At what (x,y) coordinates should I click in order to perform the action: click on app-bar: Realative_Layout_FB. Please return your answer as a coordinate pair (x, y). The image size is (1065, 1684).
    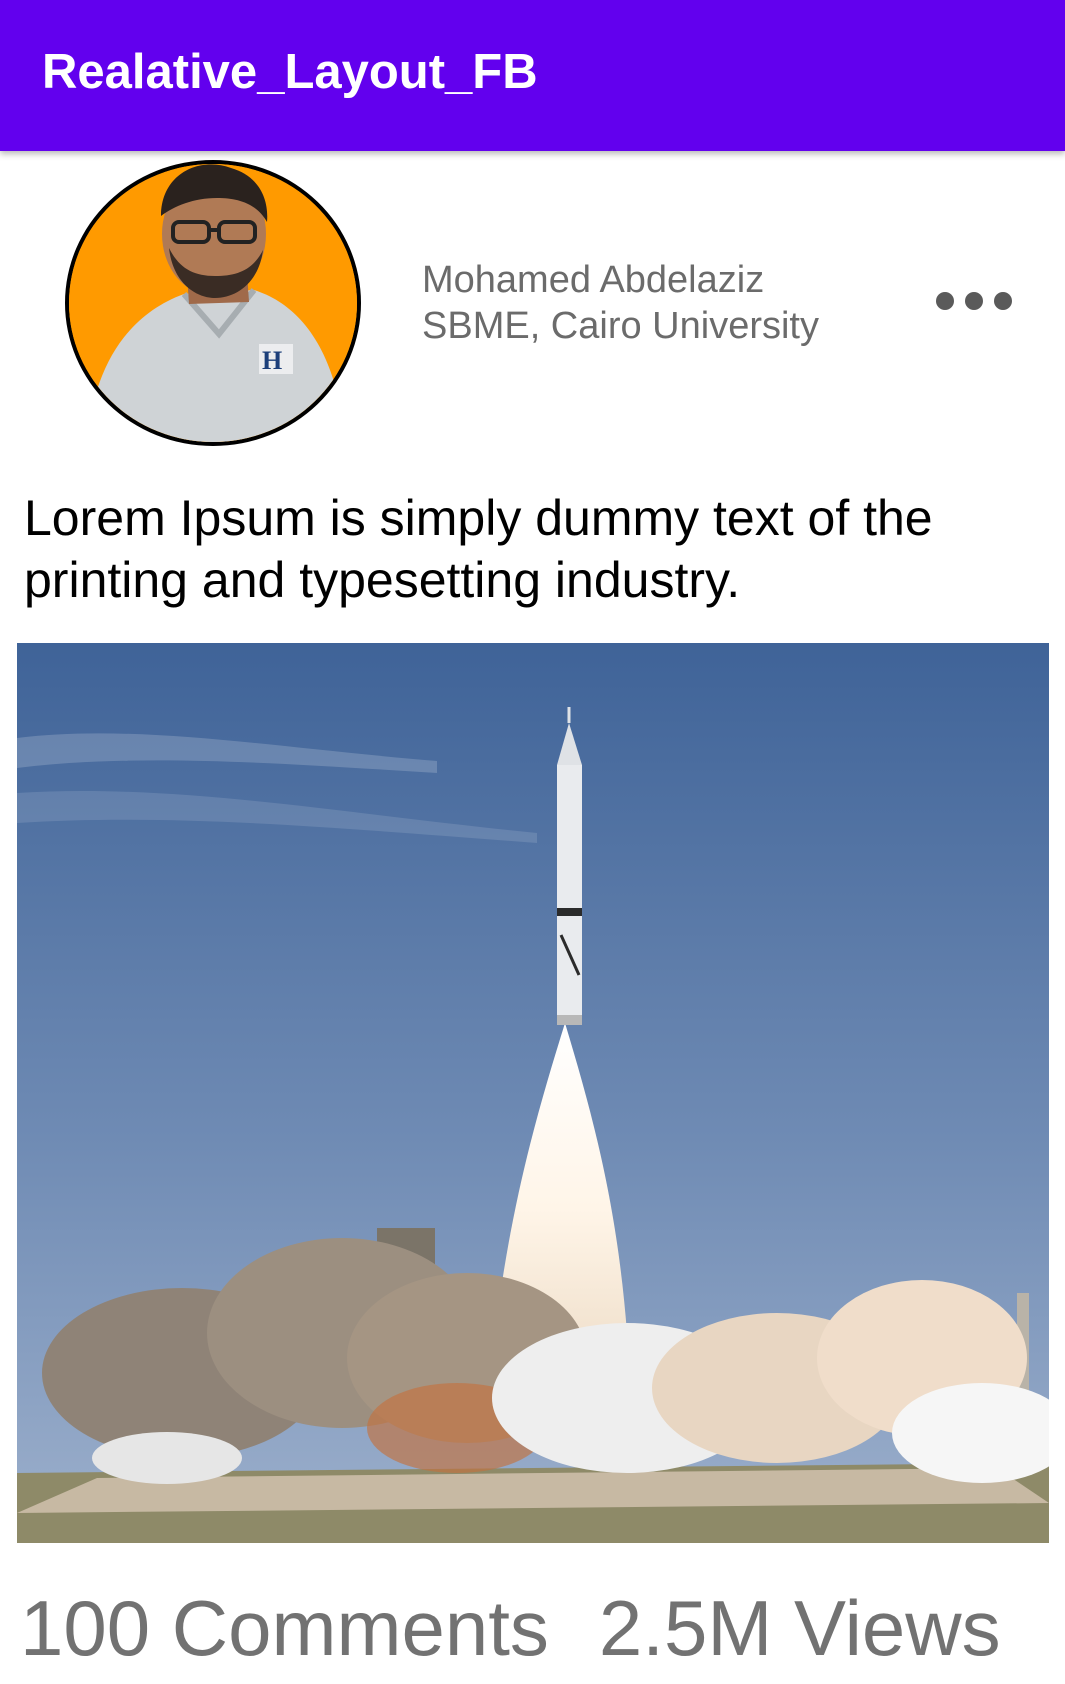
    Looking at the image, I should click on (532, 75).